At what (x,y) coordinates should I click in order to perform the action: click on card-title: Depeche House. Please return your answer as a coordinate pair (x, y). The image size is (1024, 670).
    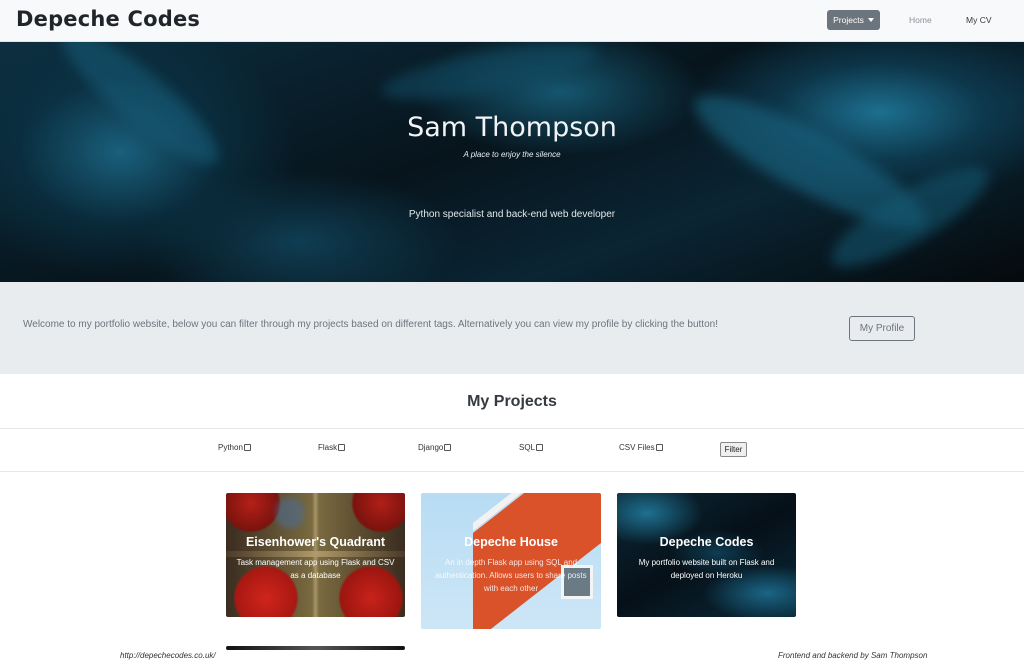
    Looking at the image, I should click on (511, 542).